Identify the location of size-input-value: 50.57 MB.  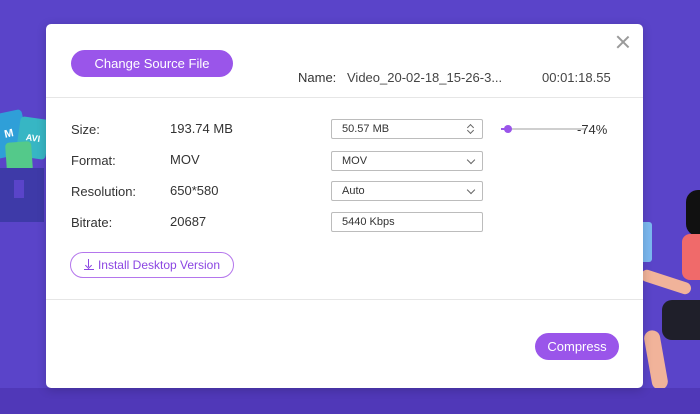
(366, 129).